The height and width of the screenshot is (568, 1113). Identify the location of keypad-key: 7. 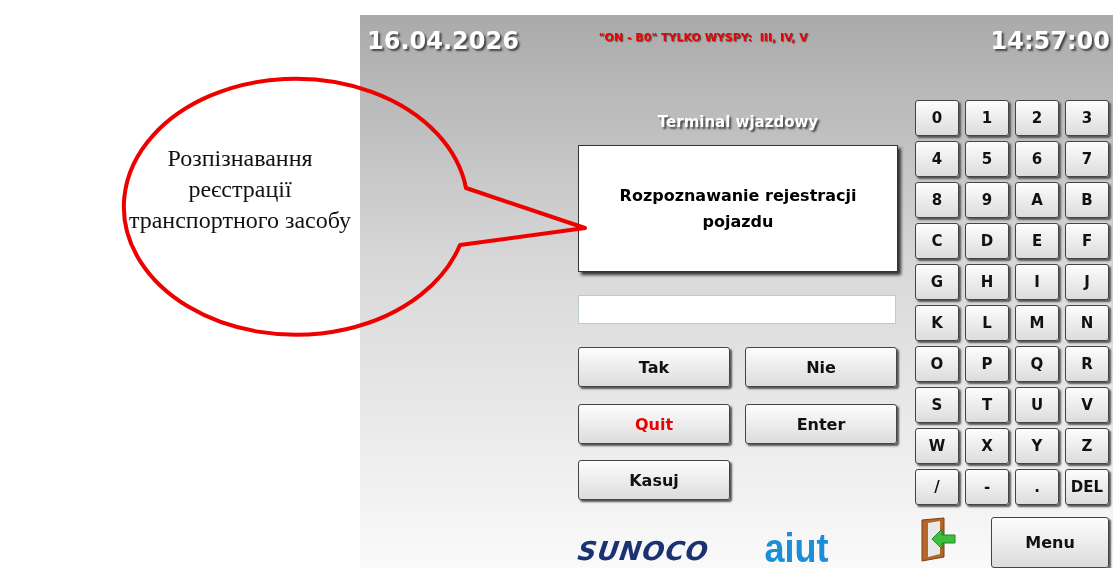
(1087, 159).